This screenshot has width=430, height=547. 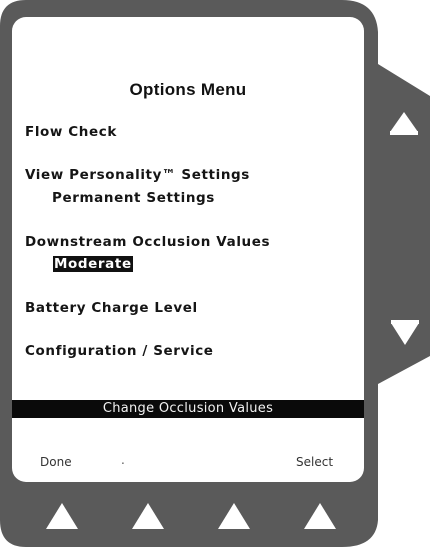 I want to click on menu-item-flow-check: Flow Check, so click(x=71, y=132).